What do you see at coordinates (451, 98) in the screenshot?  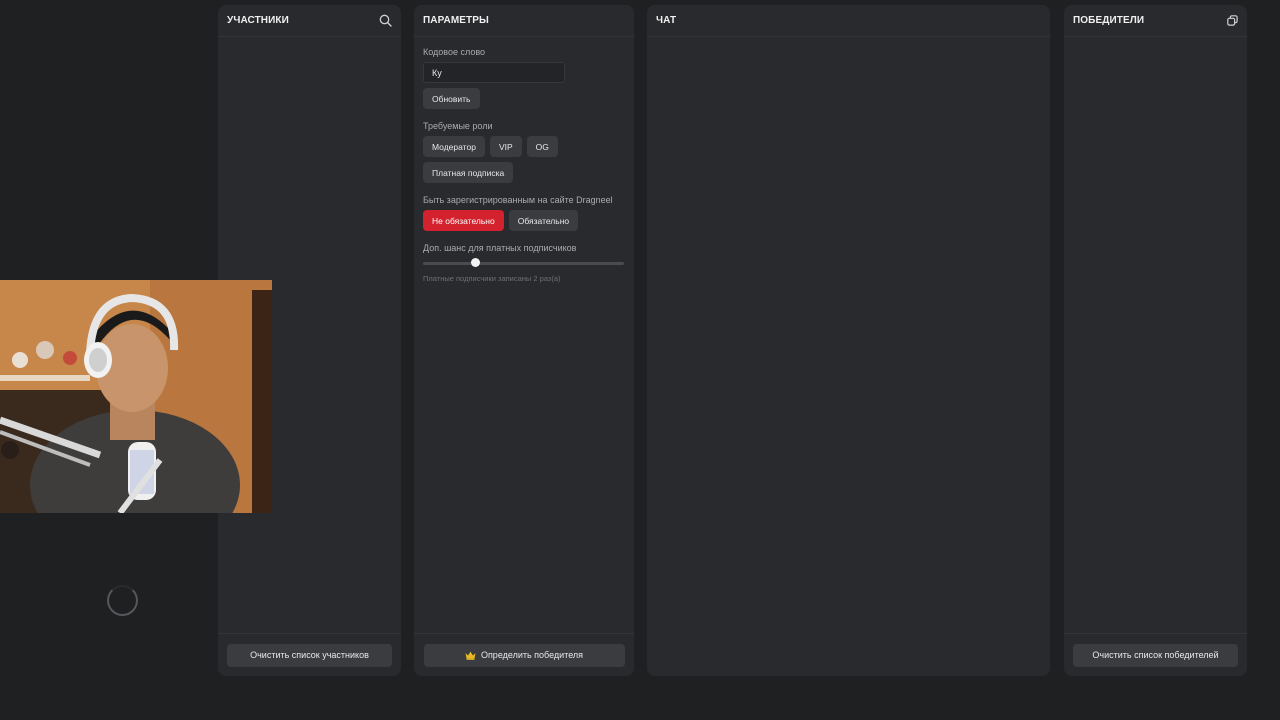 I see `update-codeword-button: Обновить` at bounding box center [451, 98].